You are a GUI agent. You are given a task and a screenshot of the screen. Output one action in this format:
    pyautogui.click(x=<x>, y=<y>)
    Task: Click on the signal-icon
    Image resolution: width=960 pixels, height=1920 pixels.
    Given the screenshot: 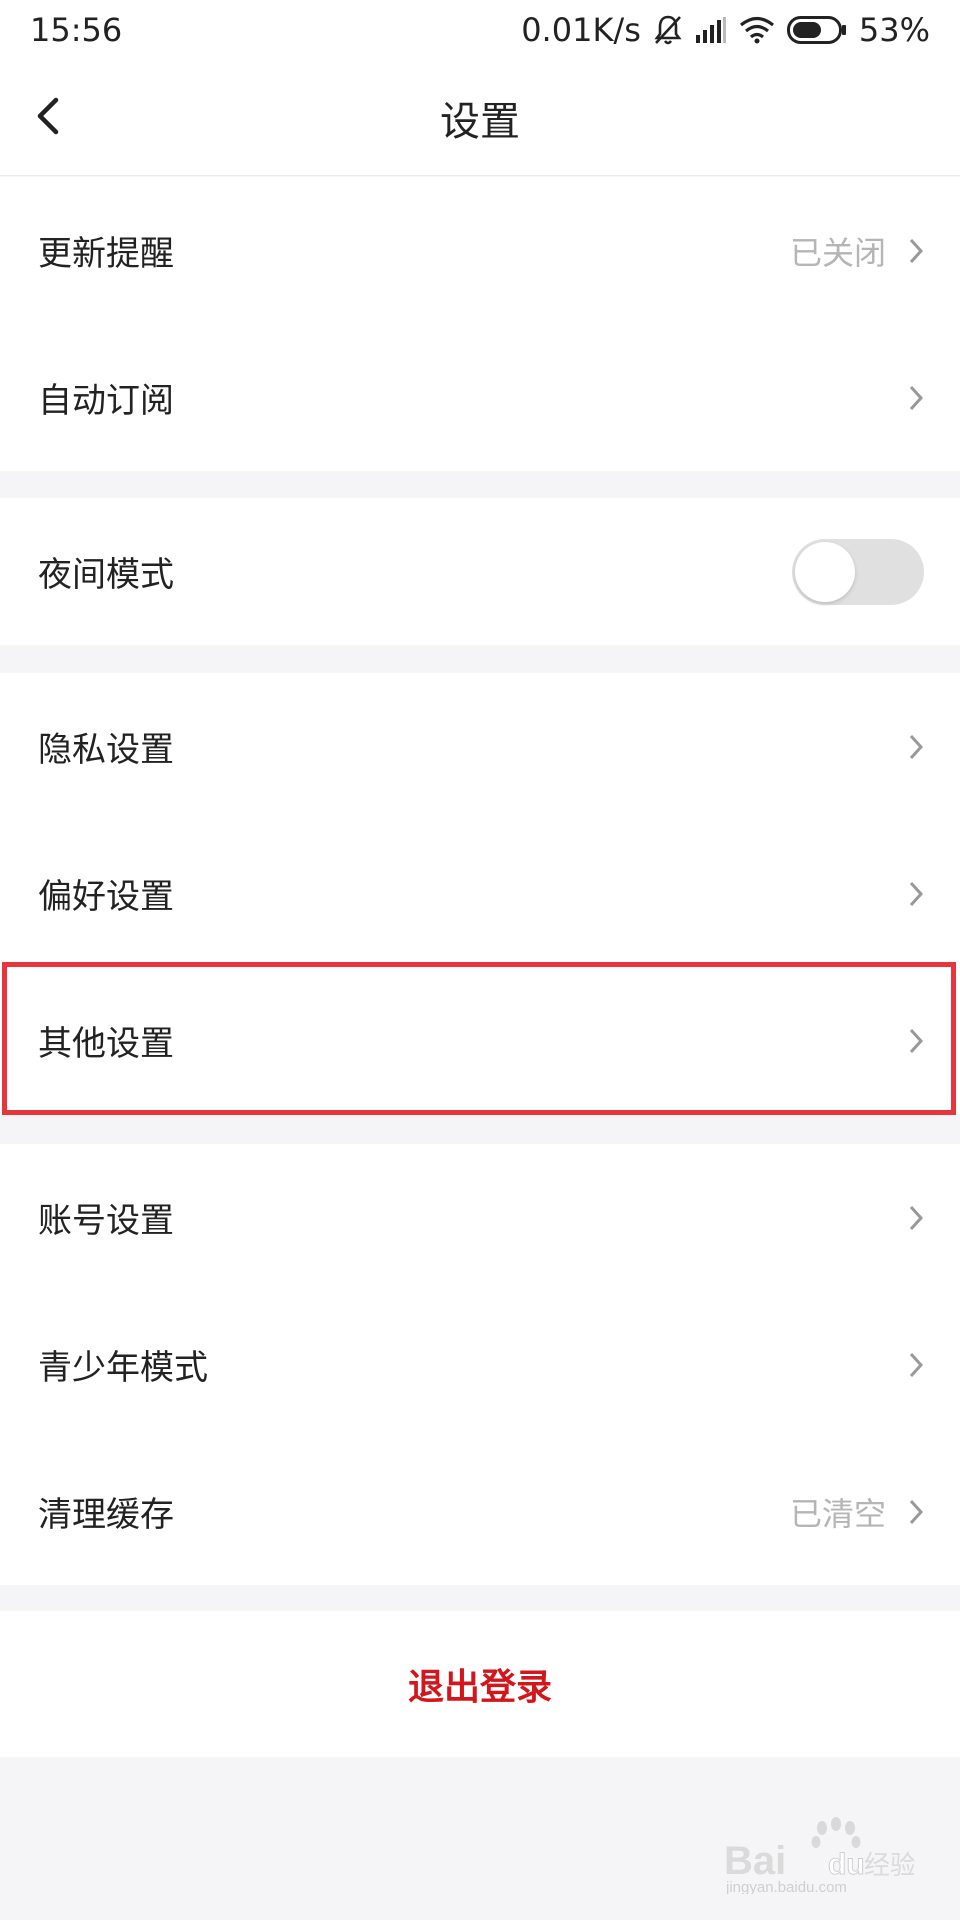 What is the action you would take?
    pyautogui.click(x=711, y=30)
    